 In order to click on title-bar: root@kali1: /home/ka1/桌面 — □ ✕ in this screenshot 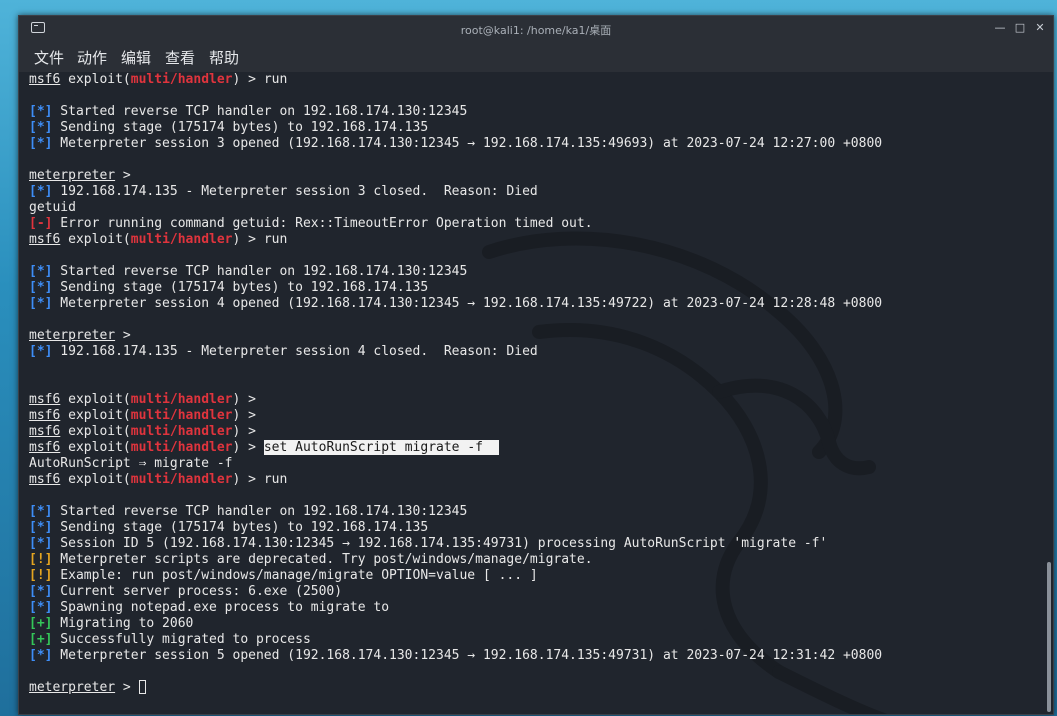, I will do `click(536, 29)`.